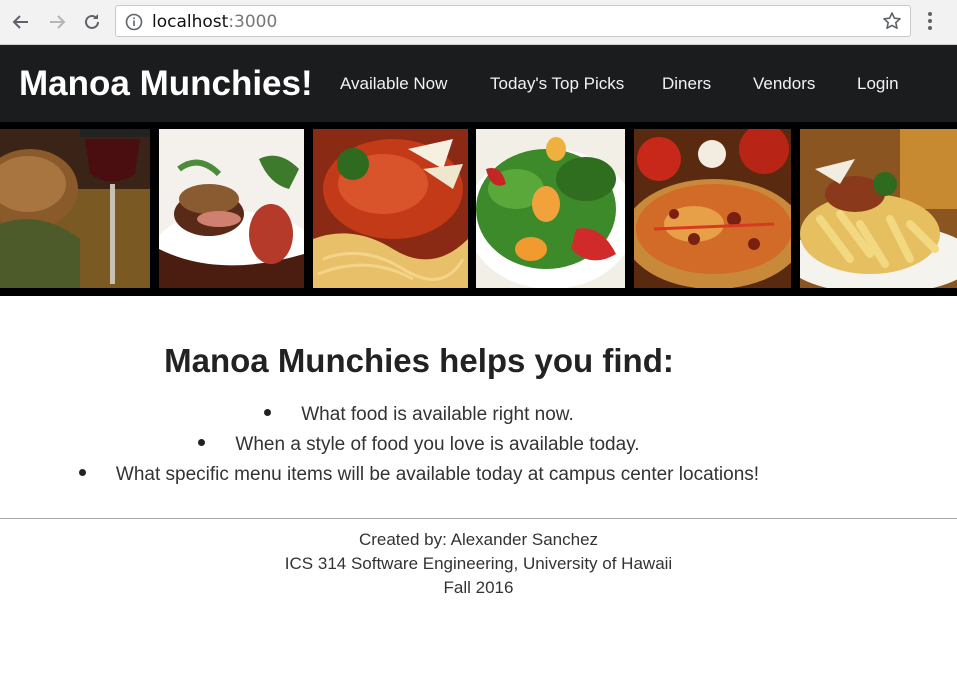 This screenshot has width=957, height=695. I want to click on footer-credit: Created by: Alexander Sanchez, so click(478, 539).